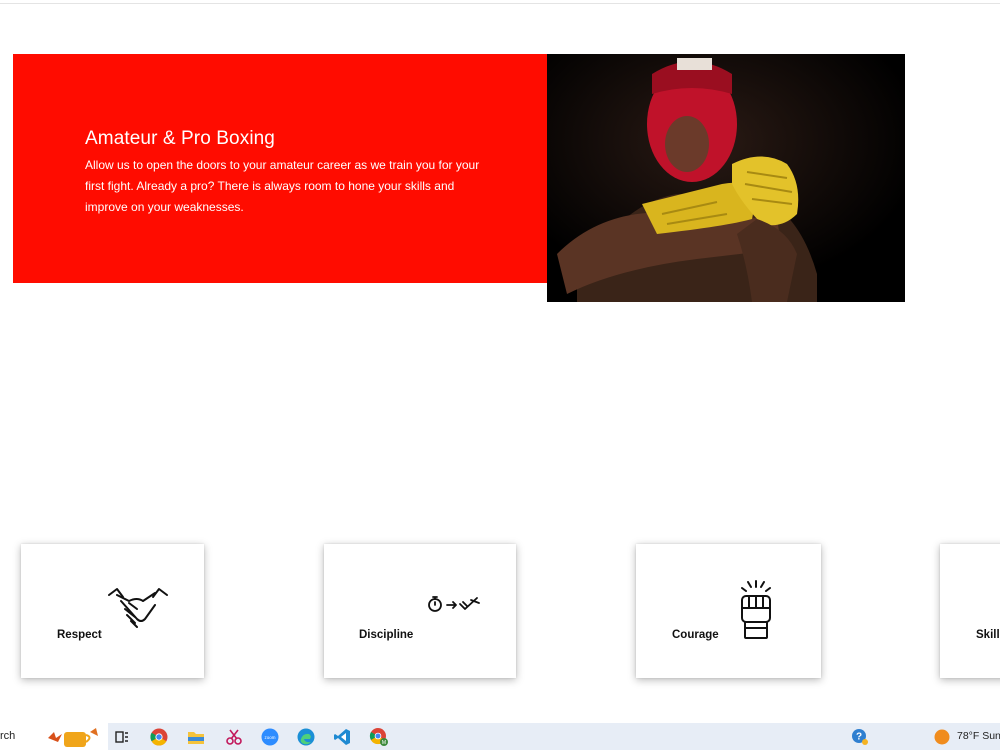 The image size is (1000, 750). What do you see at coordinates (970, 611) in the screenshot?
I see `value-card-skill: Skill` at bounding box center [970, 611].